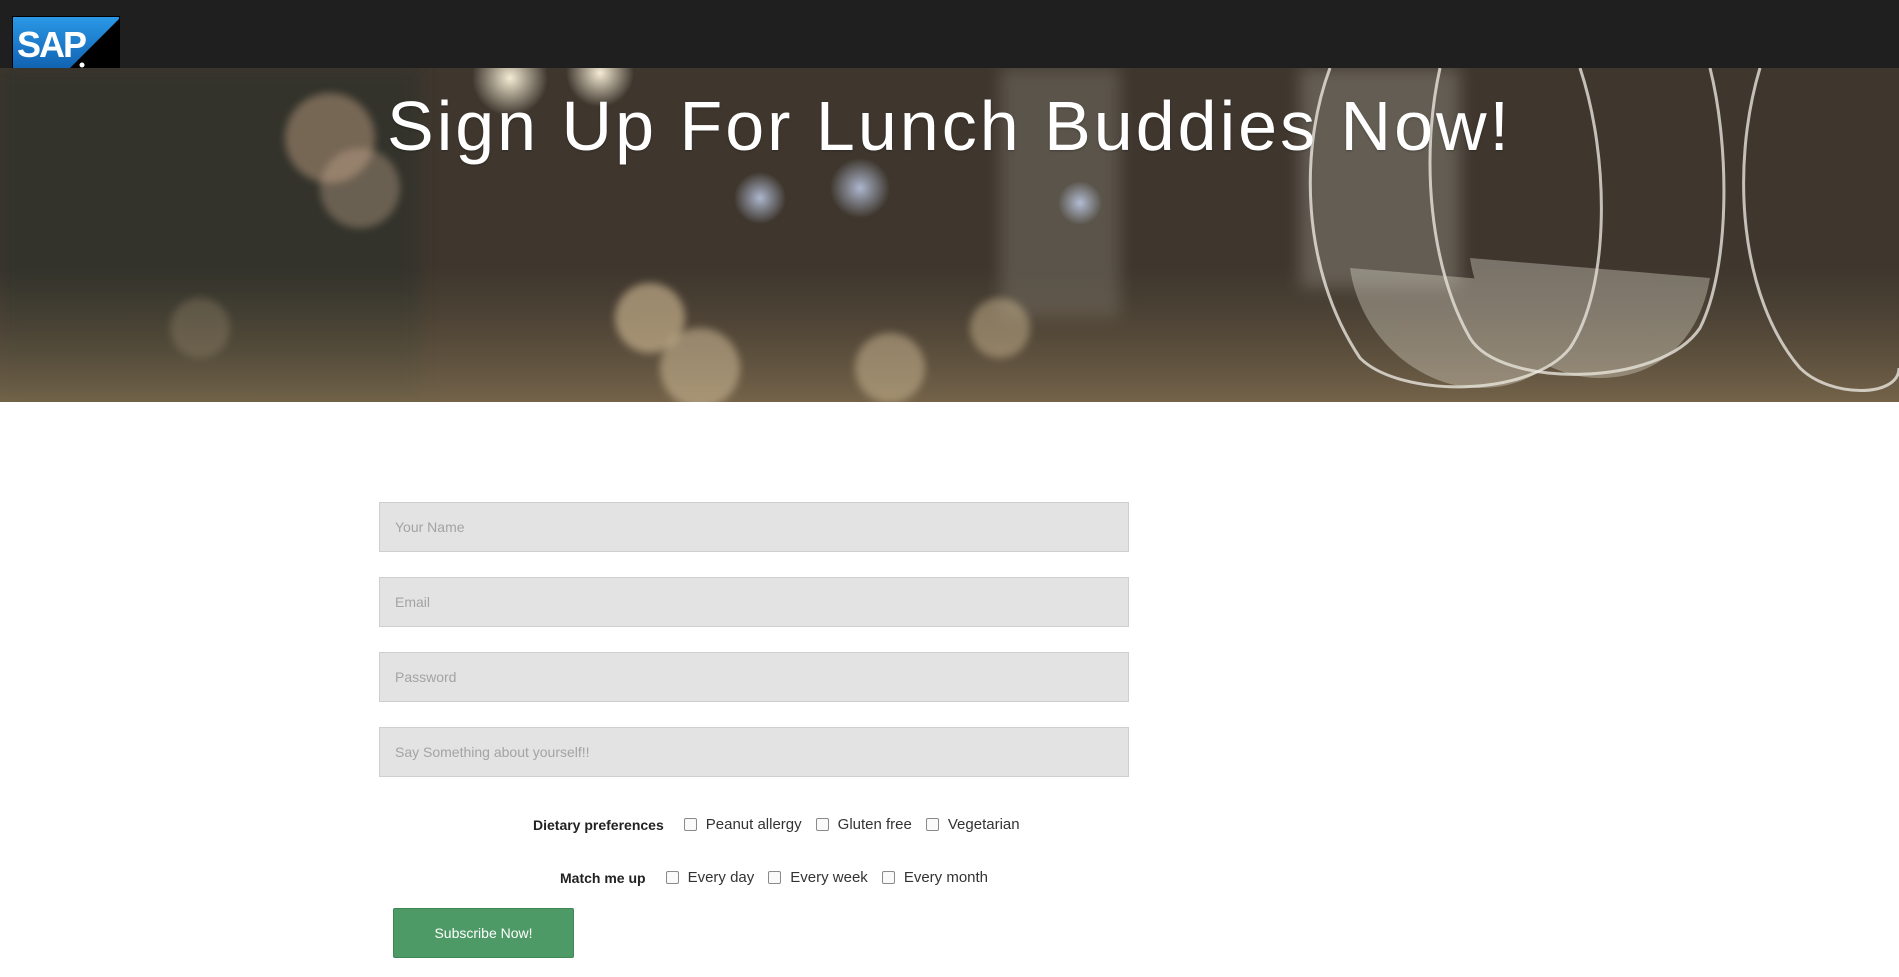  Describe the element at coordinates (753, 824) in the screenshot. I see `peanut-allergy-label: Peanut allergy` at that location.